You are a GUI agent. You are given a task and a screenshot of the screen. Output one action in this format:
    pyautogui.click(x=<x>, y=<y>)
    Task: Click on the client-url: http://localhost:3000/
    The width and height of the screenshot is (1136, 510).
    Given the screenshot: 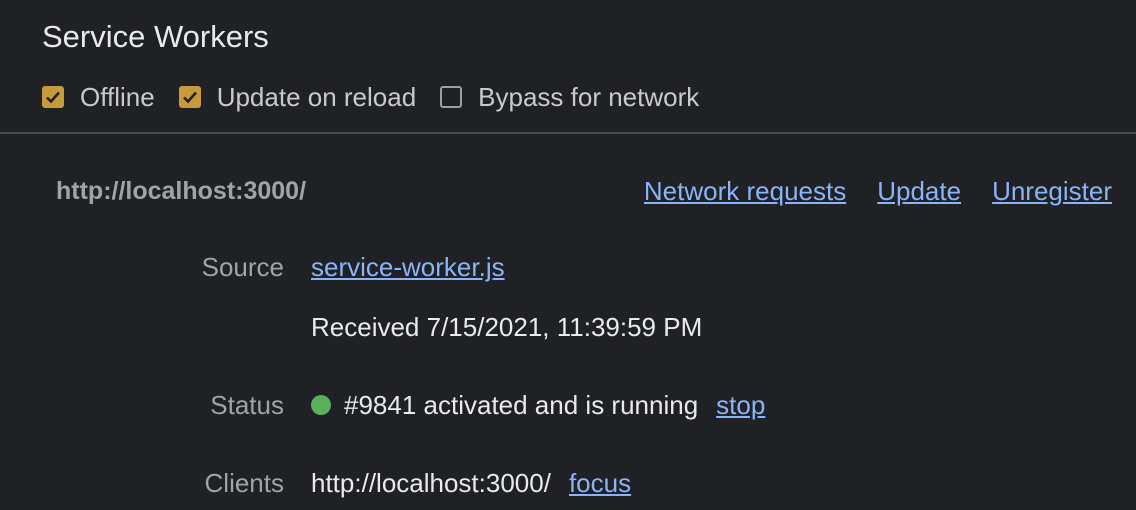 What is the action you would take?
    pyautogui.click(x=431, y=483)
    